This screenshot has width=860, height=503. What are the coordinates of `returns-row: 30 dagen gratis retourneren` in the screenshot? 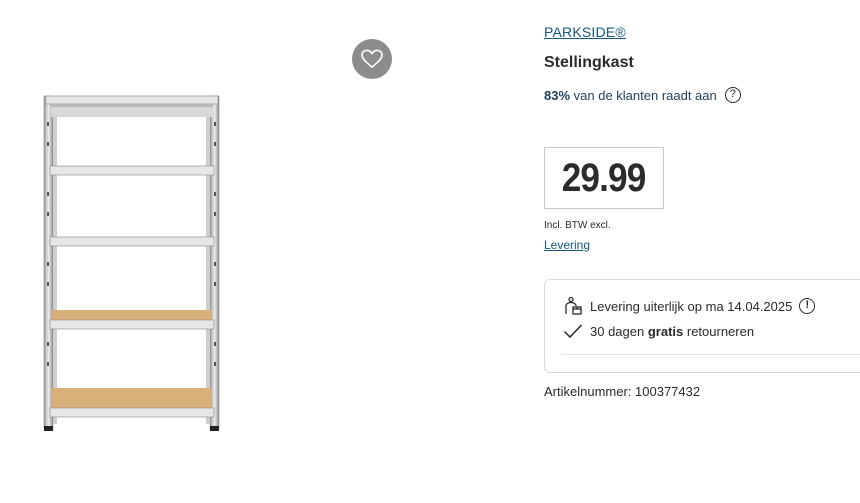 It's located at (658, 331).